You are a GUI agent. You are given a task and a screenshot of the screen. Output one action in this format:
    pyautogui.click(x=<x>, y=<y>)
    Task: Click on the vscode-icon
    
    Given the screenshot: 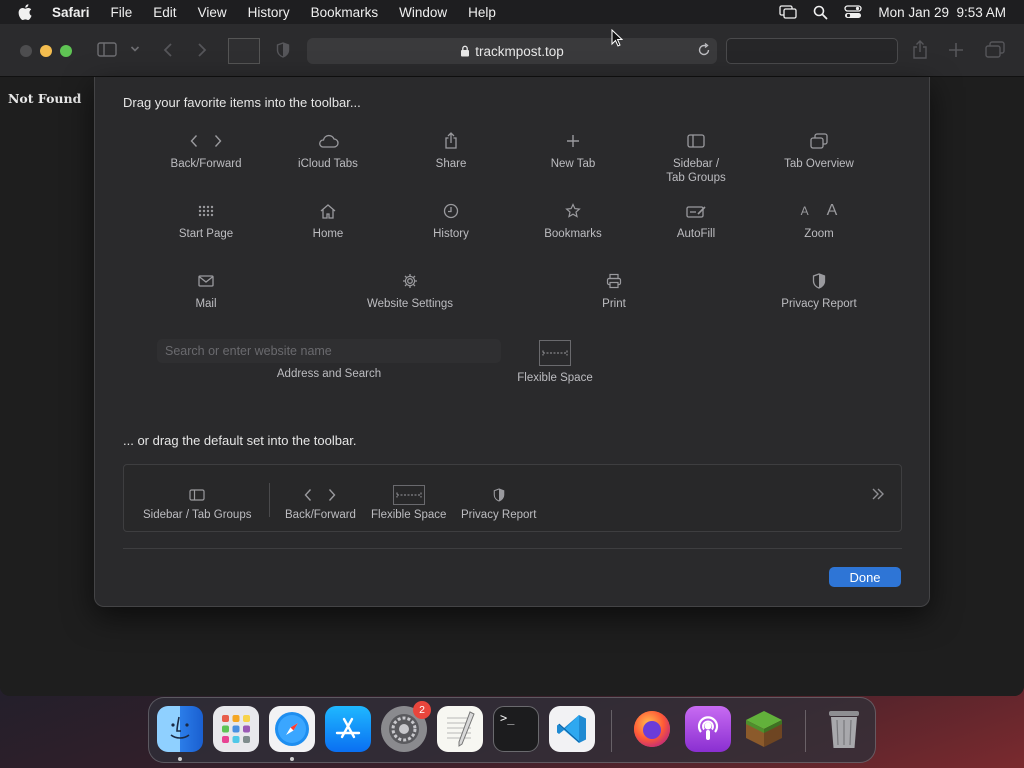 What is the action you would take?
    pyautogui.click(x=572, y=729)
    